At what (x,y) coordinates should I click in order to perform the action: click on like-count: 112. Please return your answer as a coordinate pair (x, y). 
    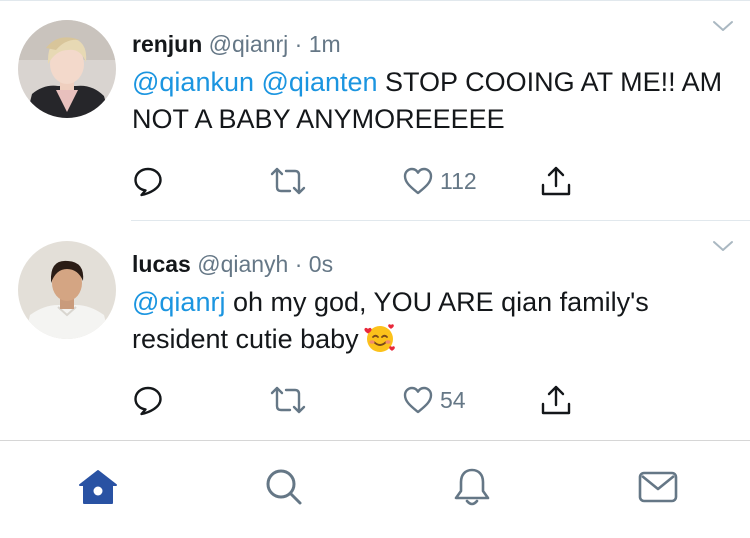
    Looking at the image, I should click on (458, 180).